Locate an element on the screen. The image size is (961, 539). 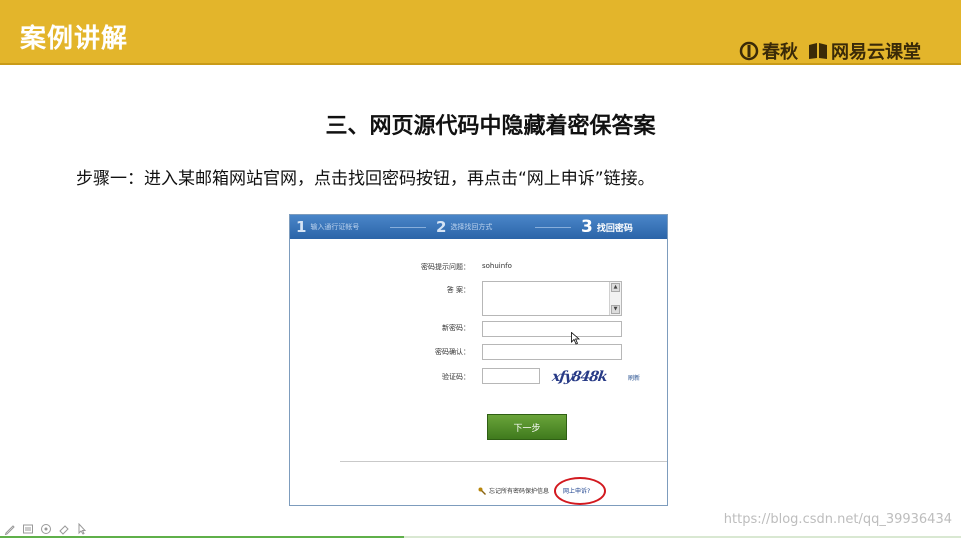
pen-icon is located at coordinates (10, 528).